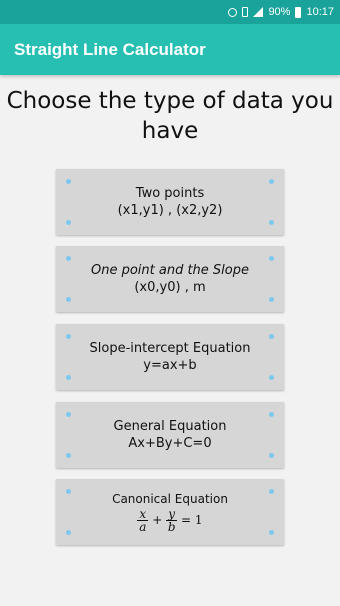 The width and height of the screenshot is (340, 606). I want to click on option-title: Canonical Equation, so click(170, 499).